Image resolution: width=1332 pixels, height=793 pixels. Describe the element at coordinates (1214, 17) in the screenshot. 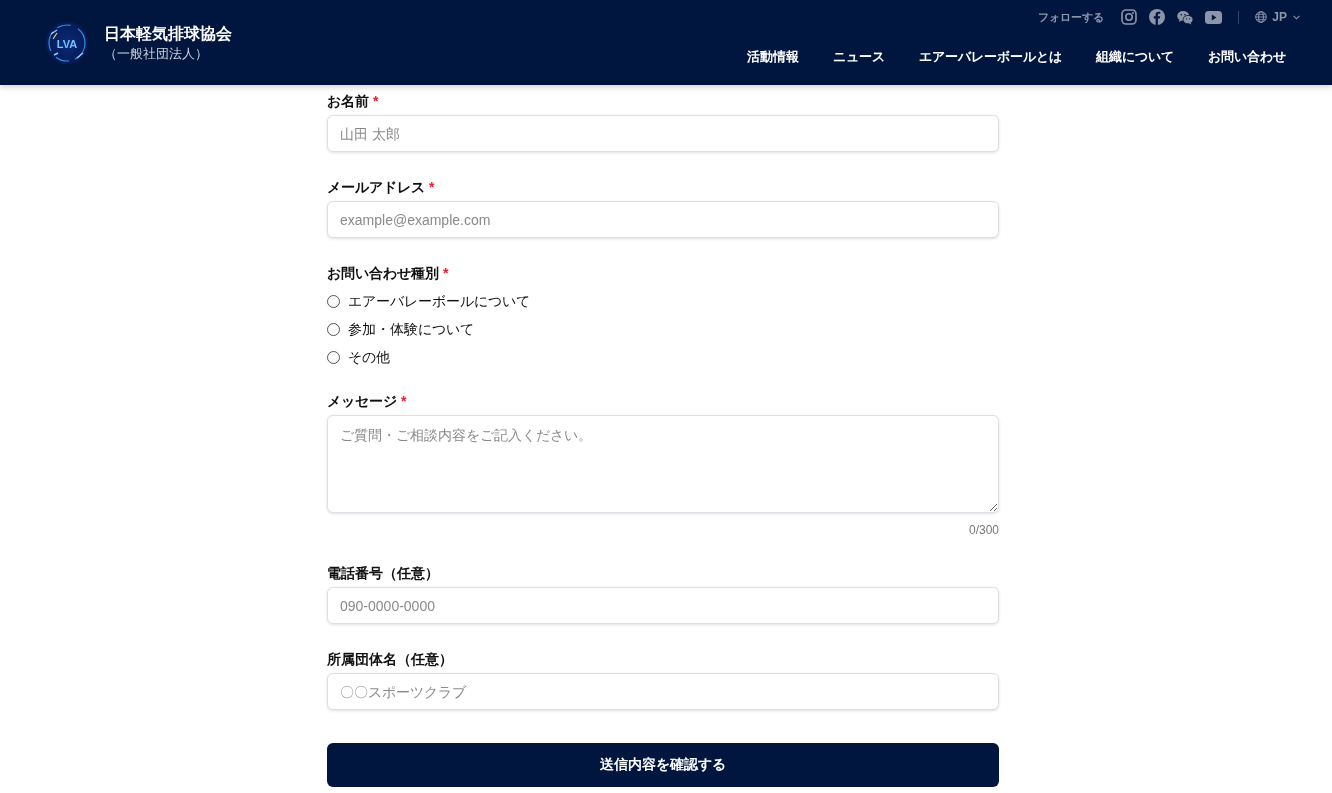

I see `play-button-icon` at that location.